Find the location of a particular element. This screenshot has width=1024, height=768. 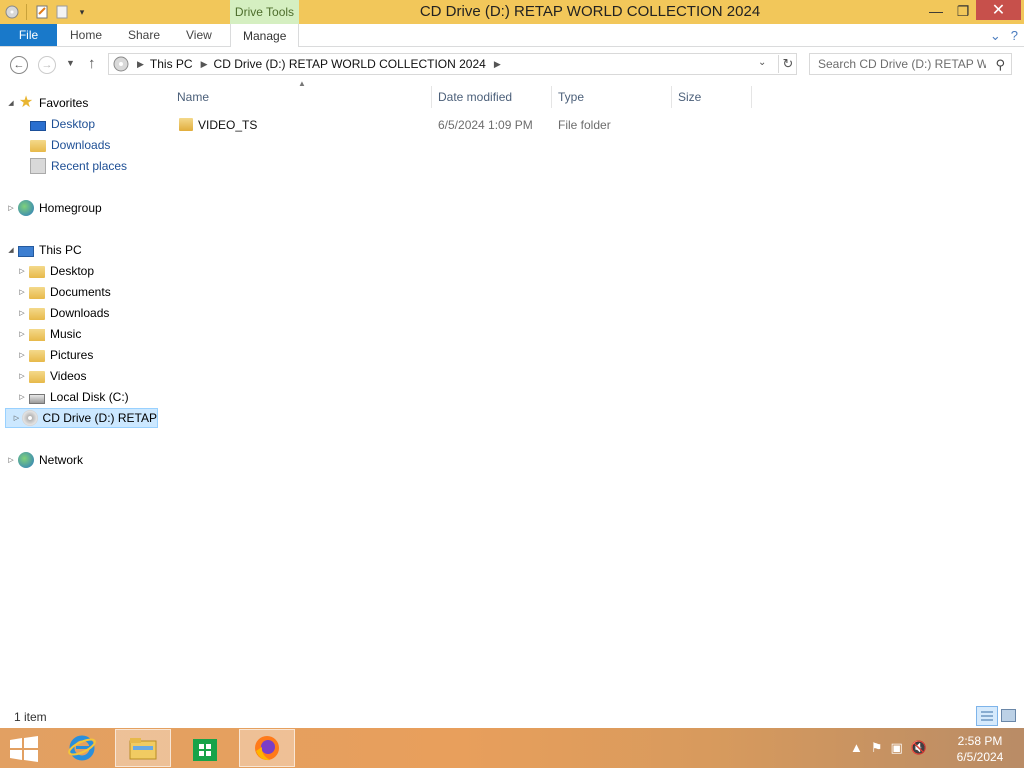

refresh-button: ↻ is located at coordinates (787, 64).